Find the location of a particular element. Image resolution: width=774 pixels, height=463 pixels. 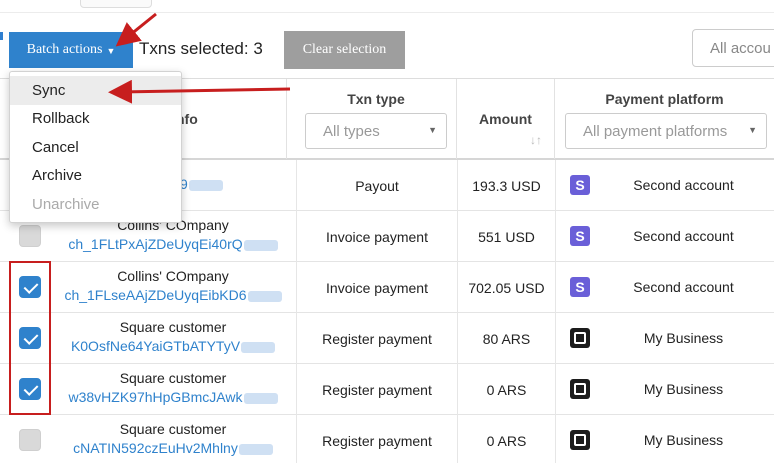

platform-filter: All payment platforms ▼ is located at coordinates (666, 131).